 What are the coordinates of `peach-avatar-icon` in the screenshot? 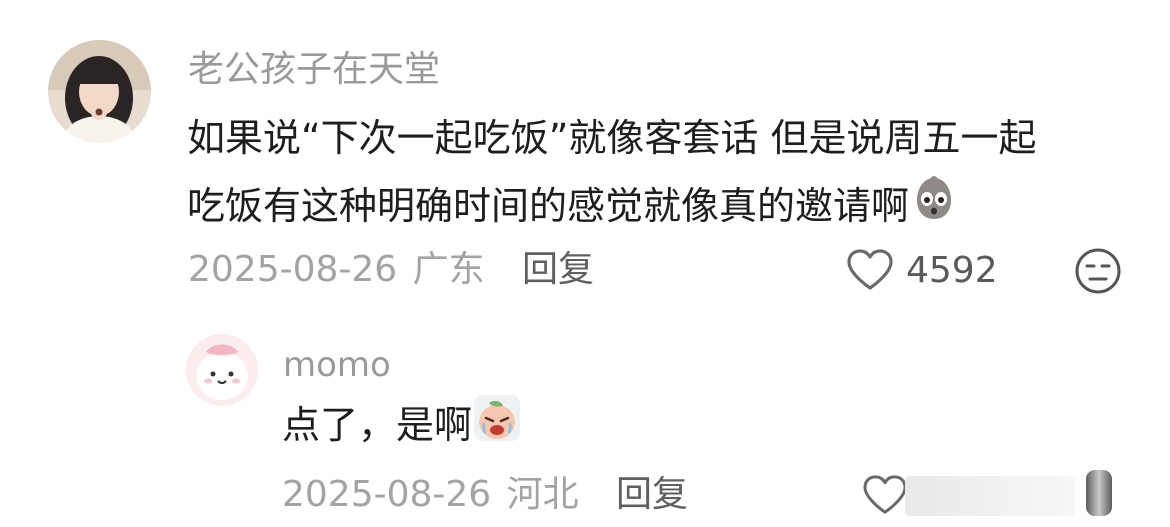 It's located at (222, 370).